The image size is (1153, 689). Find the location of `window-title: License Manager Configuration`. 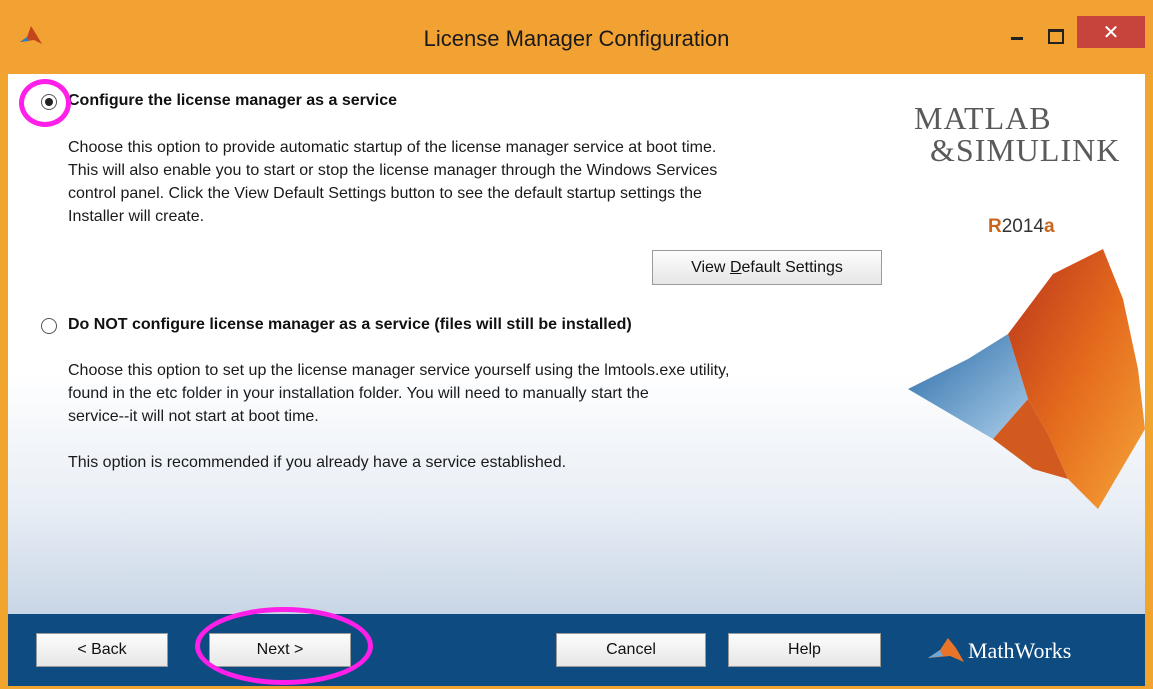

window-title: License Manager Configuration is located at coordinates (576, 38).